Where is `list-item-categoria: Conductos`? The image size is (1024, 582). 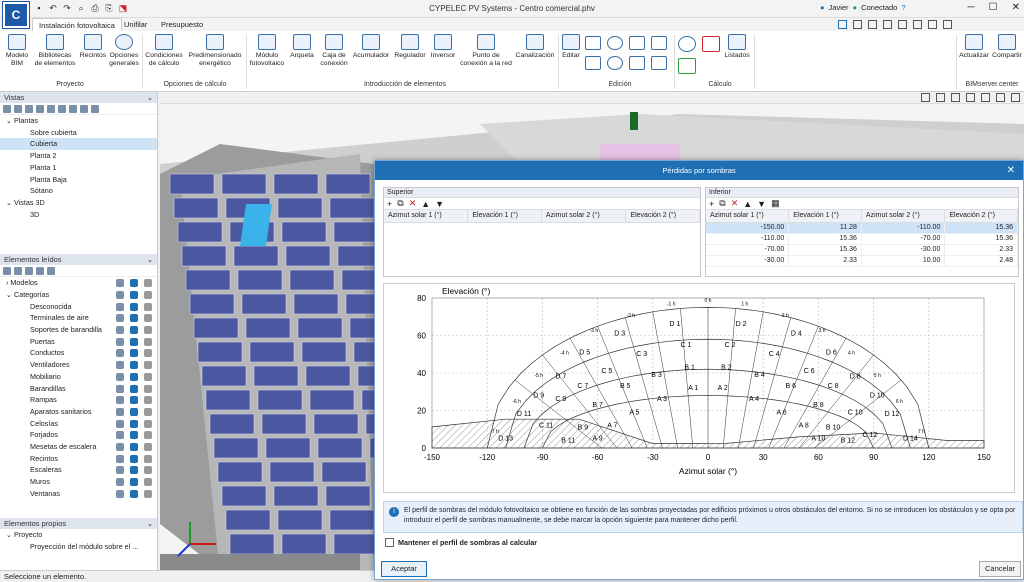 list-item-categoria: Conductos is located at coordinates (78, 353).